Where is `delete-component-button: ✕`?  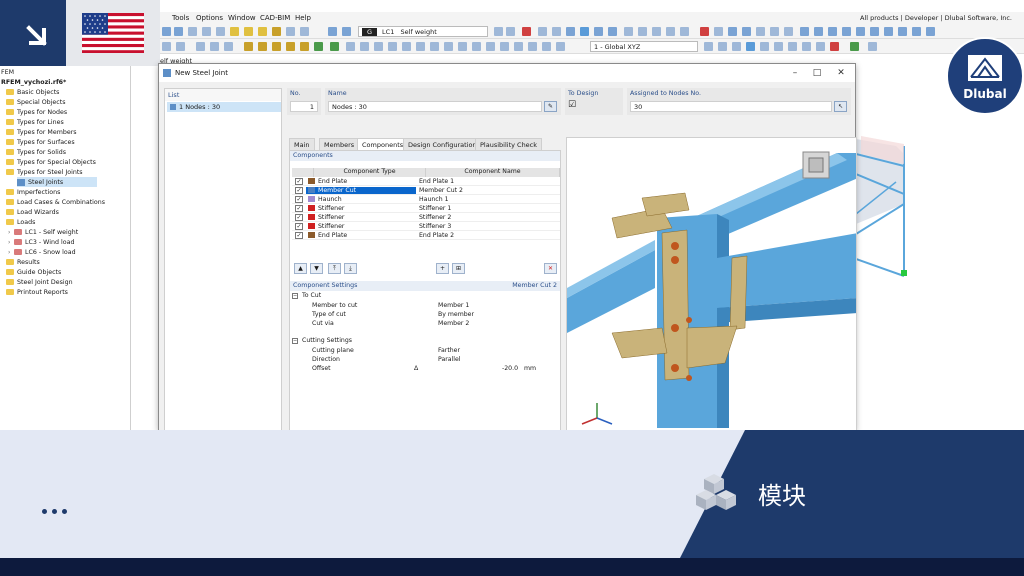 delete-component-button: ✕ is located at coordinates (550, 268).